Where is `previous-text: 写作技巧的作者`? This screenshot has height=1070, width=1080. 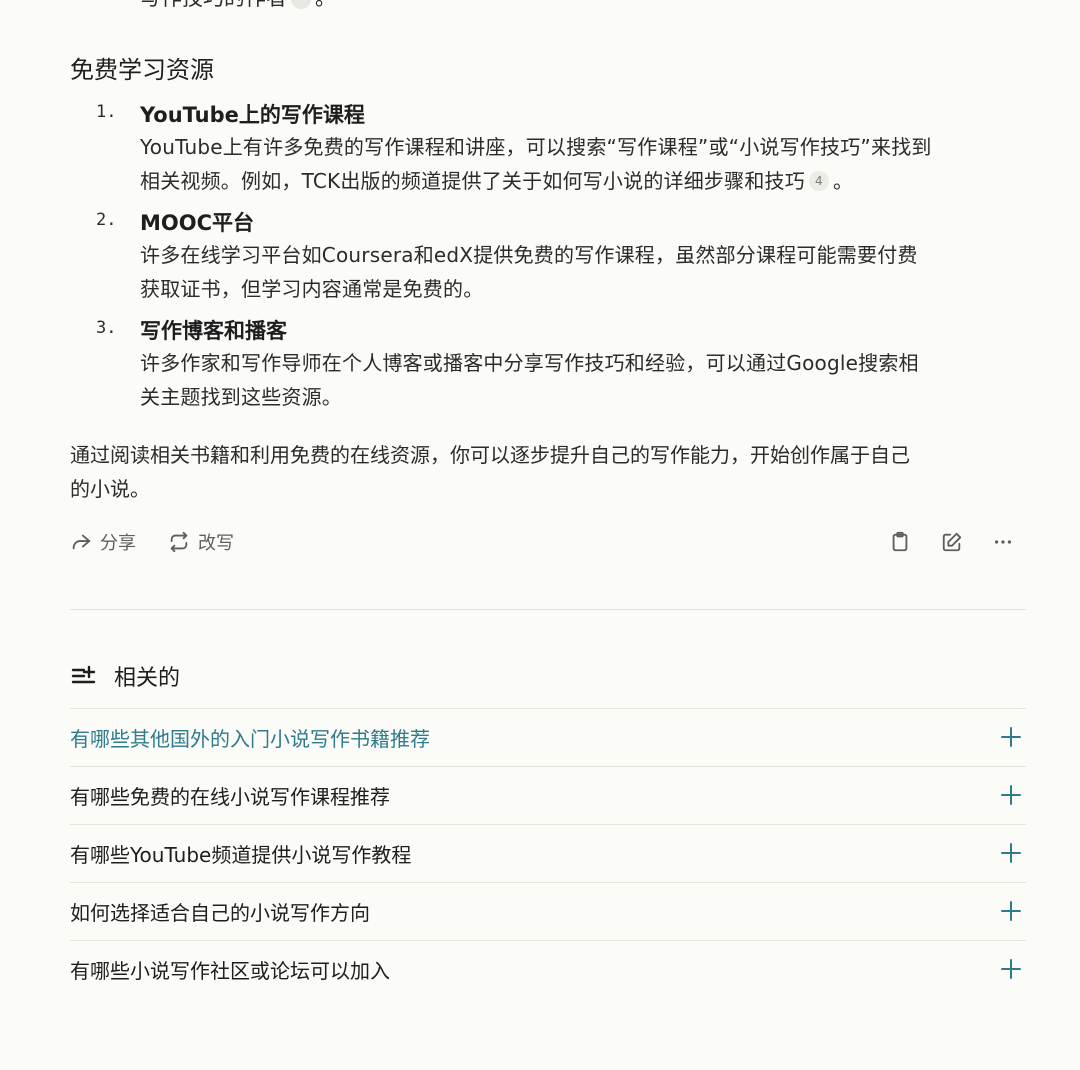 previous-text: 写作技巧的作者 is located at coordinates (213, 5).